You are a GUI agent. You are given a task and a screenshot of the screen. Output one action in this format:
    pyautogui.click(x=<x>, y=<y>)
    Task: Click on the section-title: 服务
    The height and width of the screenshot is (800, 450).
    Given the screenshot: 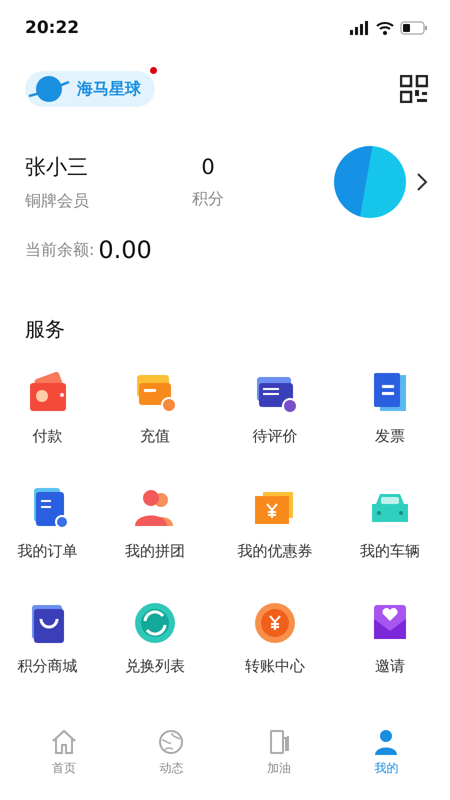 What is the action you would take?
    pyautogui.click(x=45, y=329)
    